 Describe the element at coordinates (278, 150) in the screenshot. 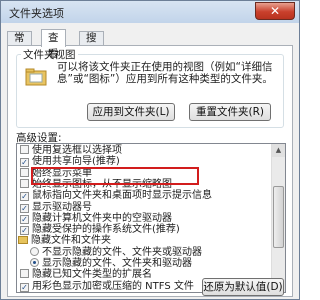

I see `scroll-up-icon: ▲` at that location.